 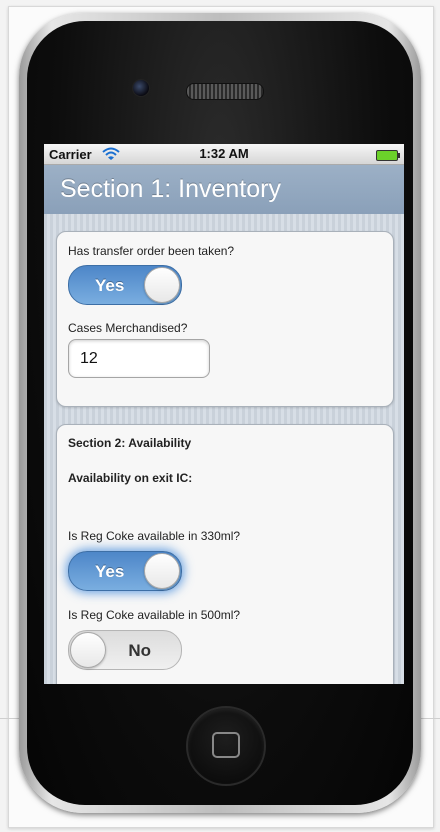 I want to click on transfer-order-label: Has transfer order been taken?, so click(x=151, y=251).